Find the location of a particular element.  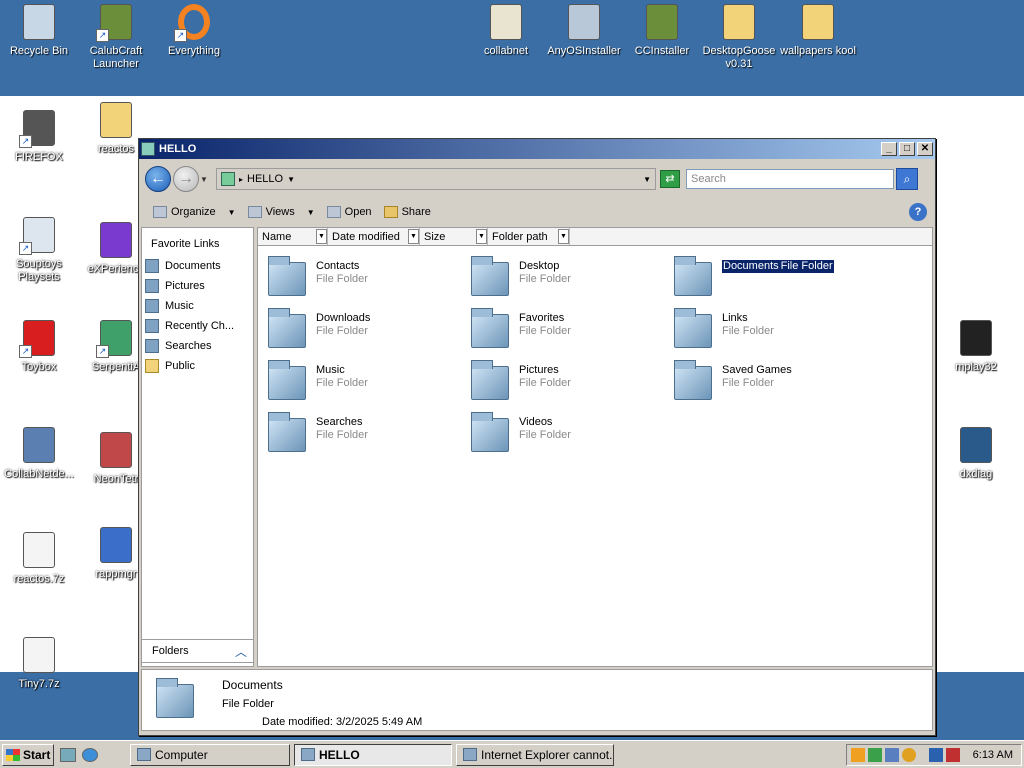

folder-item: Saved Games File Folder is located at coordinates (770, 382).